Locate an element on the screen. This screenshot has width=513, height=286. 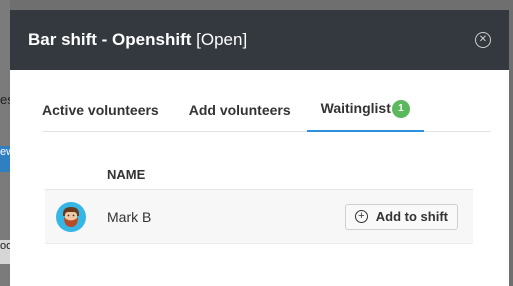
plus-circle-icon: + is located at coordinates (361, 216).